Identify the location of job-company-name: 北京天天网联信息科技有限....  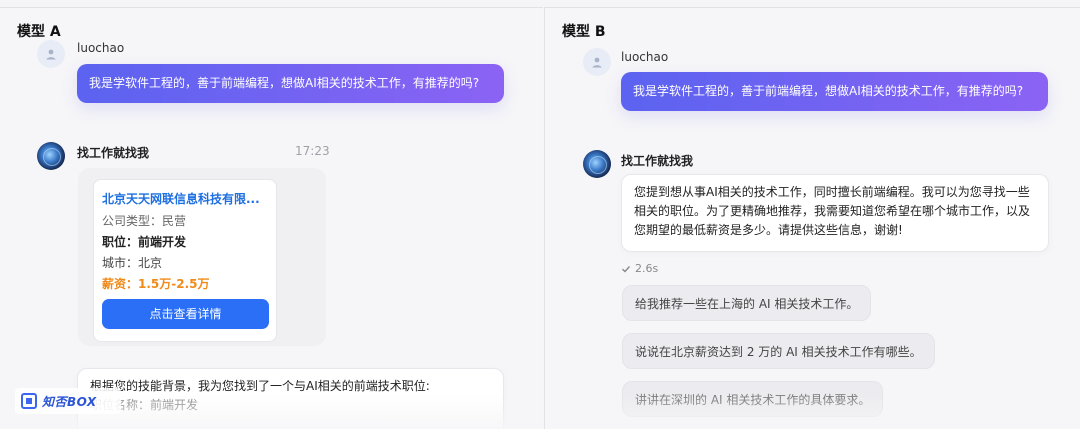
(185, 198).